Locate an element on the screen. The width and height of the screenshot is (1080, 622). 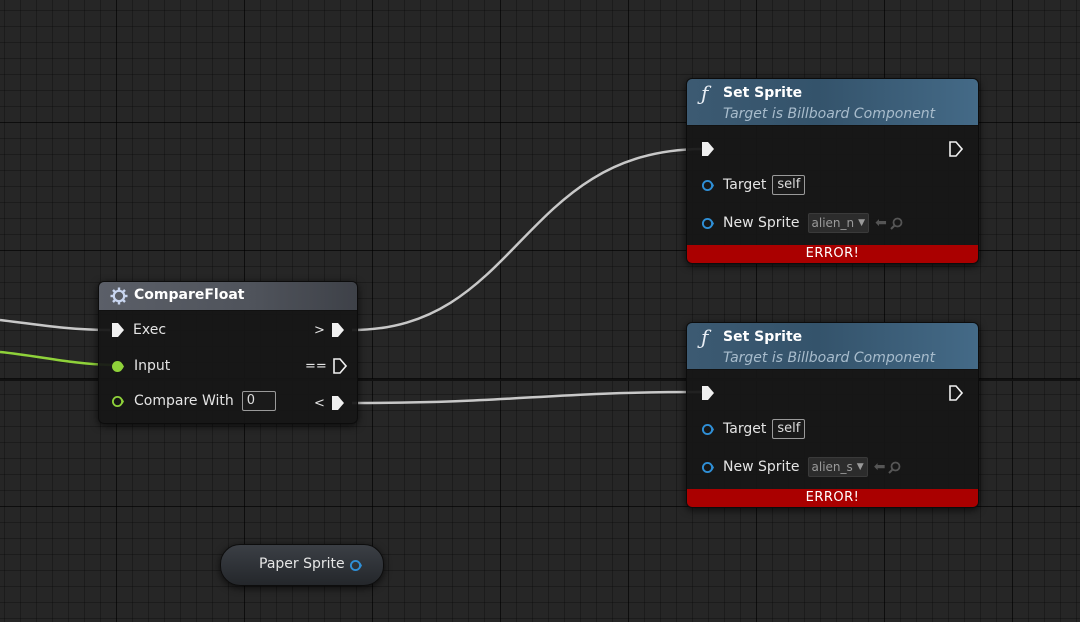
set-sprite-title-2: Set Sprite is located at coordinates (763, 337).